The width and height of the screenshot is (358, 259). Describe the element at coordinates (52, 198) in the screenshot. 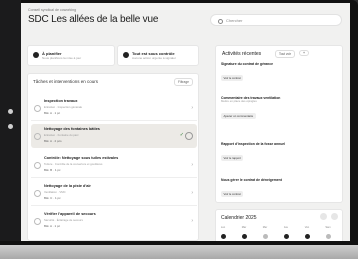

I see `task-meta: Bât. C · 1 pc` at that location.